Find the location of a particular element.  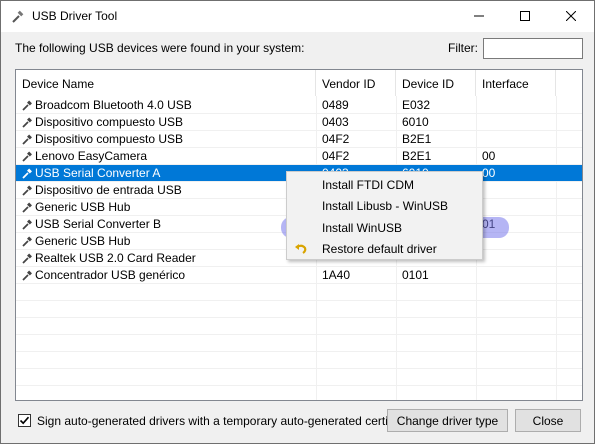

checkmark-icon is located at coordinates (24, 420).